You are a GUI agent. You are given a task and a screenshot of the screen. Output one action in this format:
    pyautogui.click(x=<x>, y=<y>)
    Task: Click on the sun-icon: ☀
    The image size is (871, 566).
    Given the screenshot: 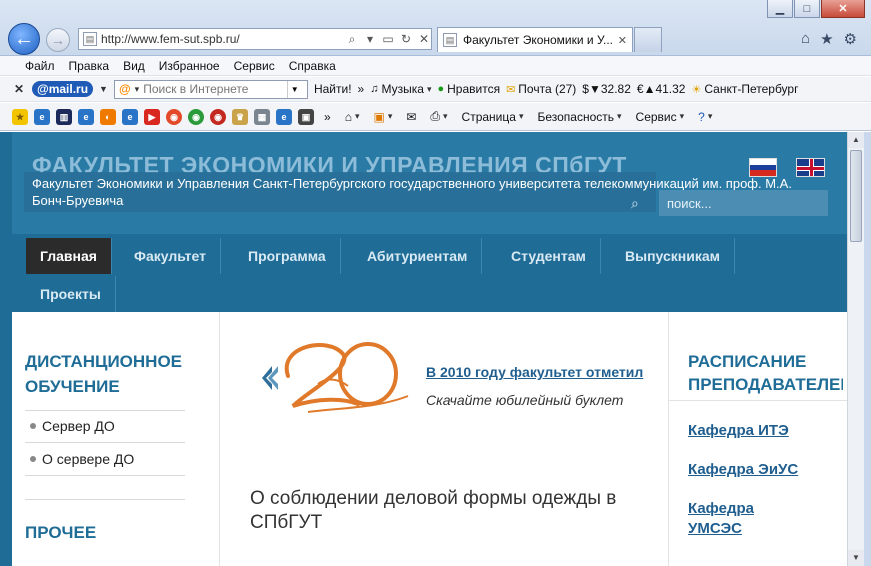 What is the action you would take?
    pyautogui.click(x=696, y=89)
    